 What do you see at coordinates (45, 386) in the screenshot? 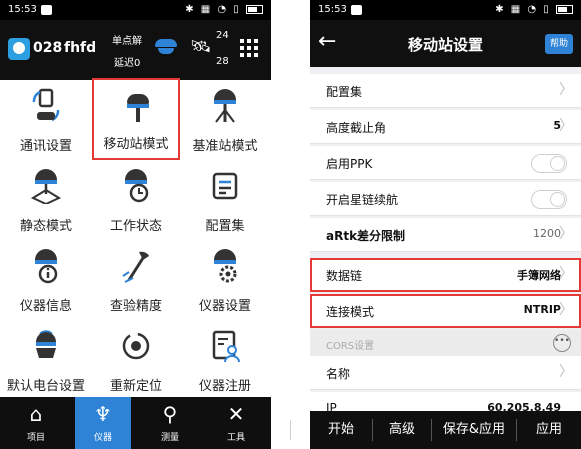
I see `tile-label: 默认电台设置` at bounding box center [45, 386].